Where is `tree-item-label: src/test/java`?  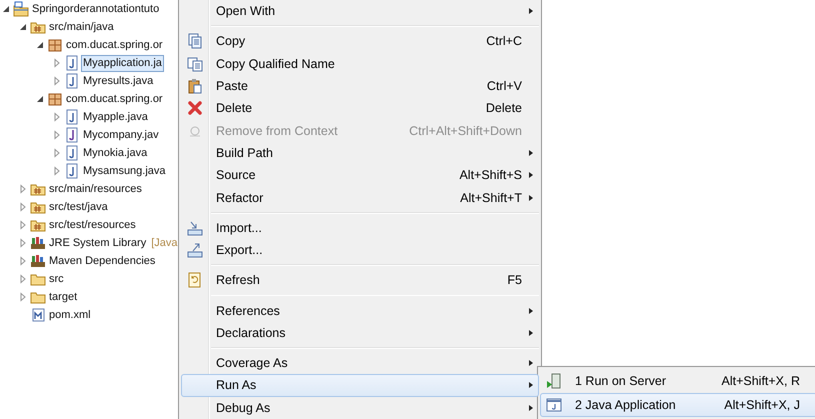 tree-item-label: src/test/java is located at coordinates (78, 207).